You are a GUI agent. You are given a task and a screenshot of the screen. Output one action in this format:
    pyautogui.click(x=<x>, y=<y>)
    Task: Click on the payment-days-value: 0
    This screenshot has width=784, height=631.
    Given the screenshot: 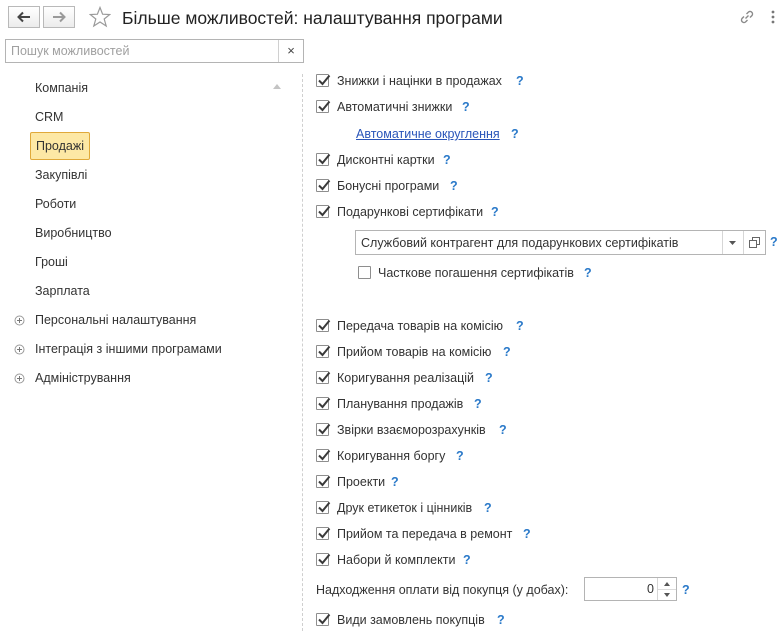 What is the action you would take?
    pyautogui.click(x=650, y=589)
    